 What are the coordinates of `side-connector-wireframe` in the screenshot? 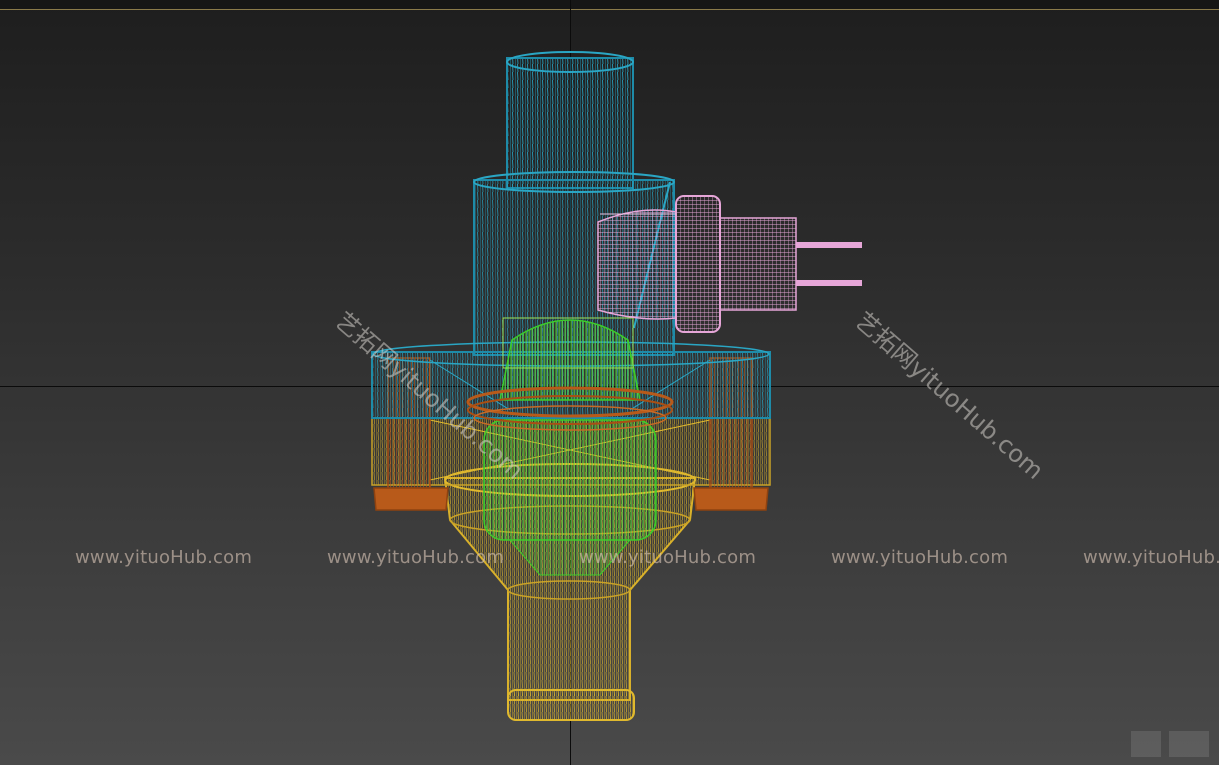 It's located at (729, 264).